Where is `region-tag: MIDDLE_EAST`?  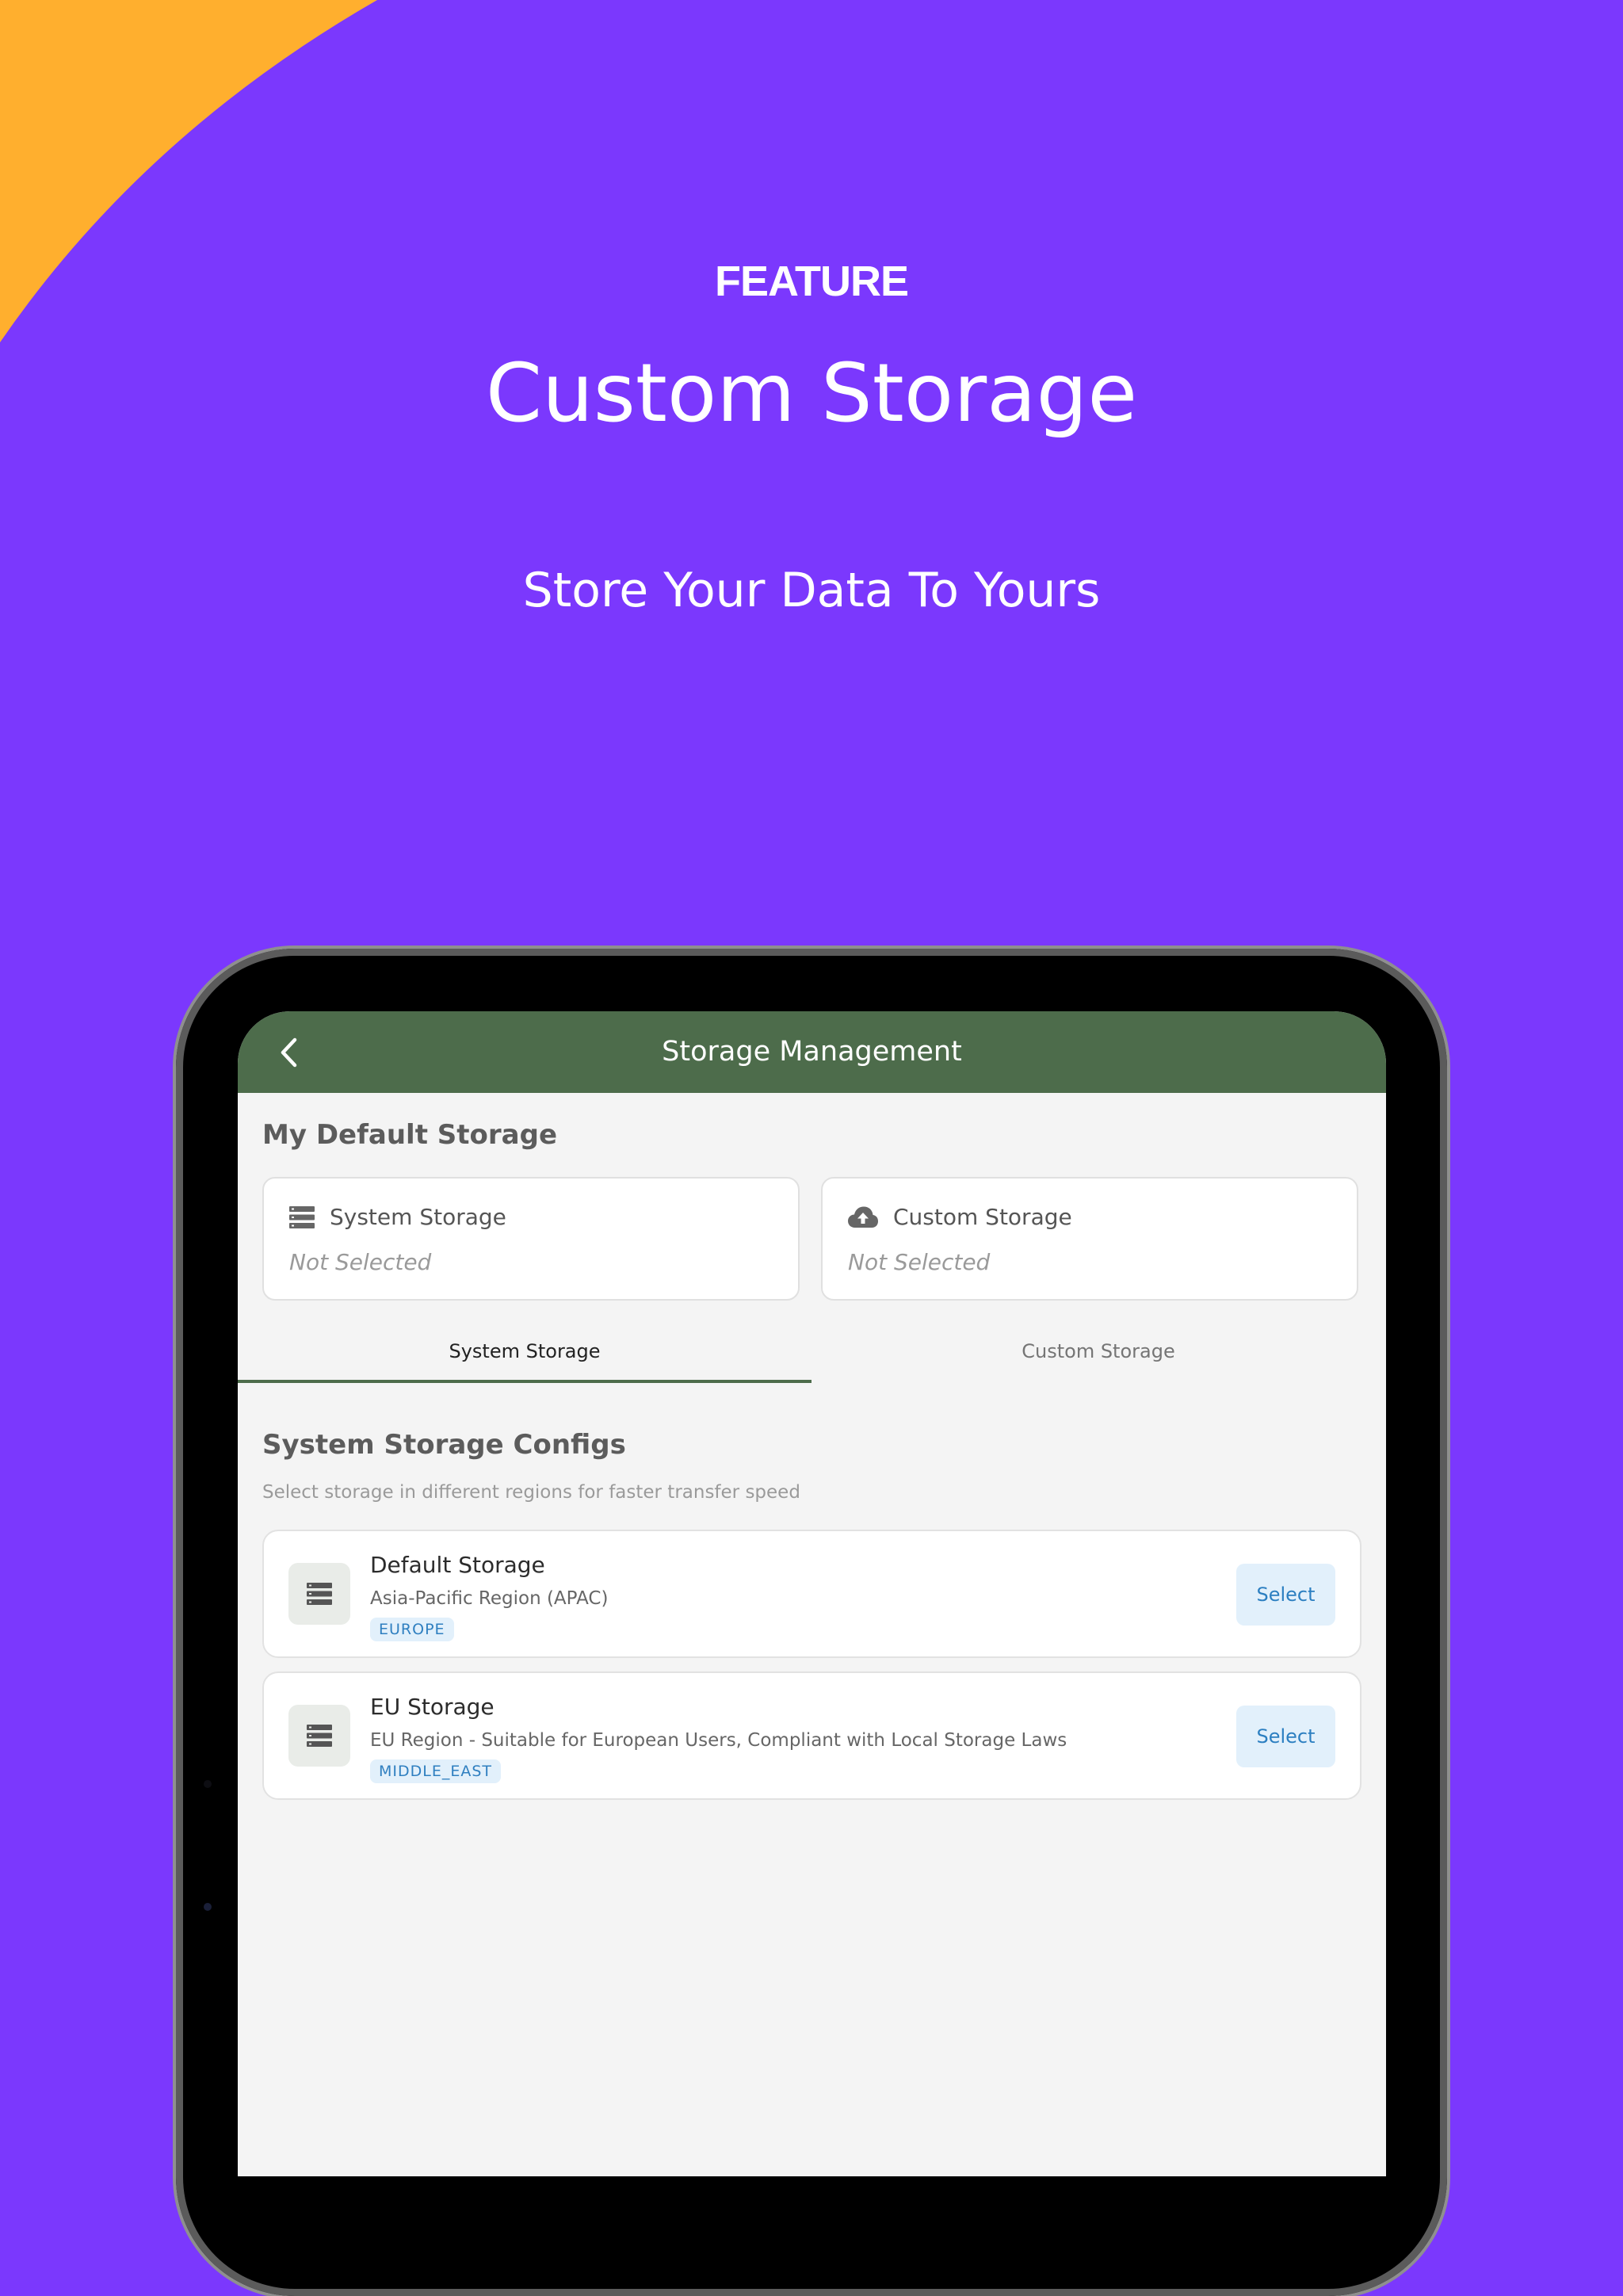 region-tag: MIDDLE_EAST is located at coordinates (436, 1771).